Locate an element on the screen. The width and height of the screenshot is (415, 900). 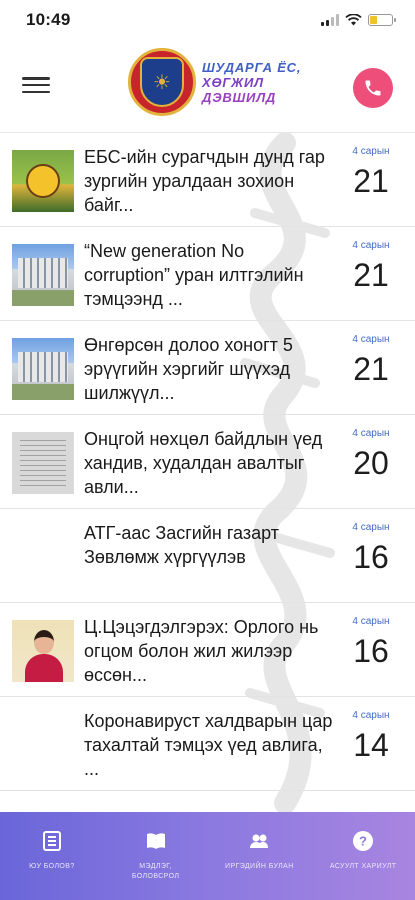
phone-icon is located at coordinates (373, 88).